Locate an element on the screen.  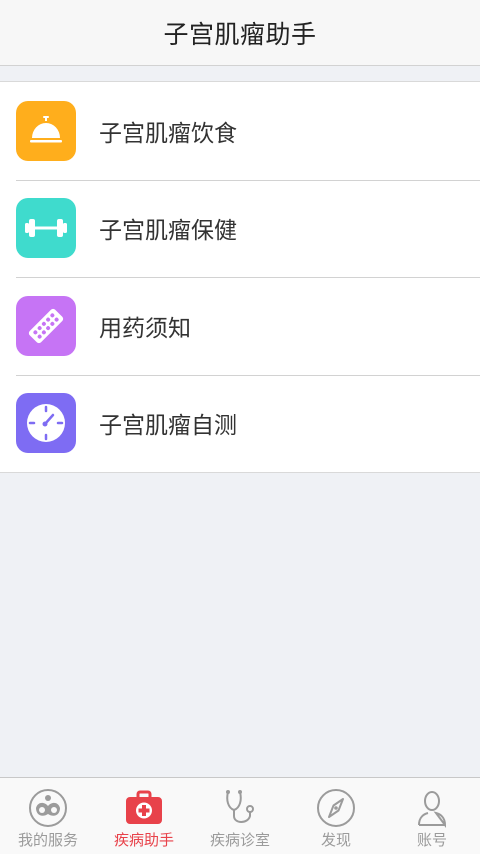
menu-item-label: 用药须知 is located at coordinates (145, 328).